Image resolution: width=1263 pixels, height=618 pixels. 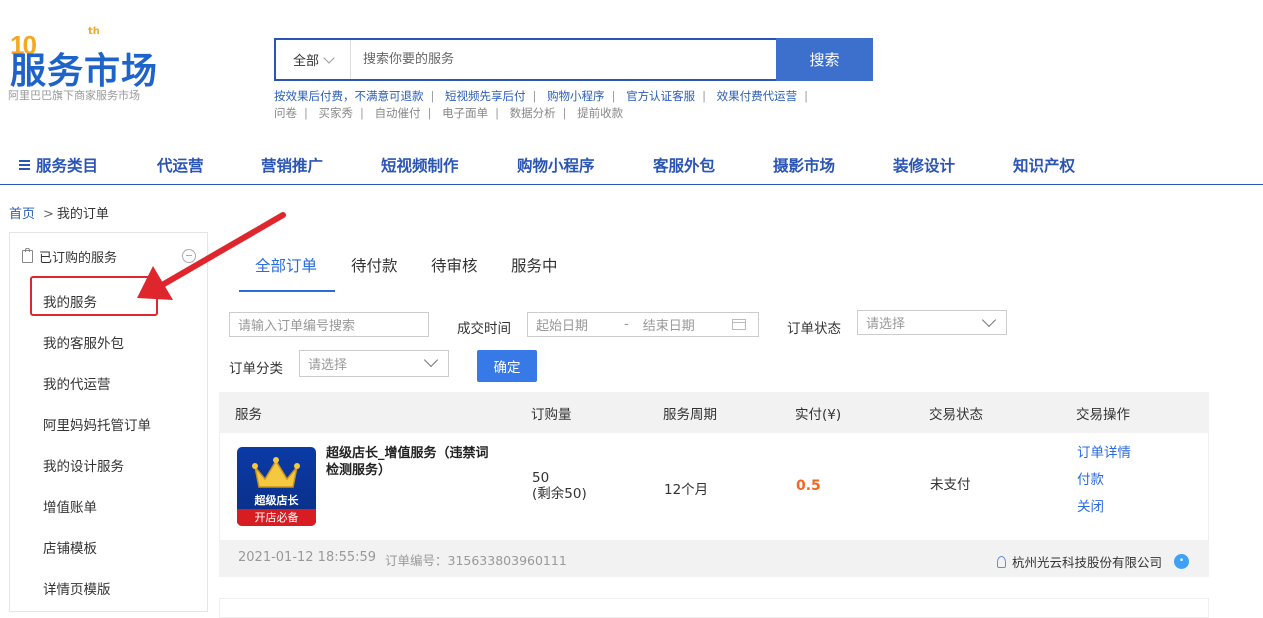 I want to click on breadcrumb: 首页 > 我的订单, so click(x=59, y=212).